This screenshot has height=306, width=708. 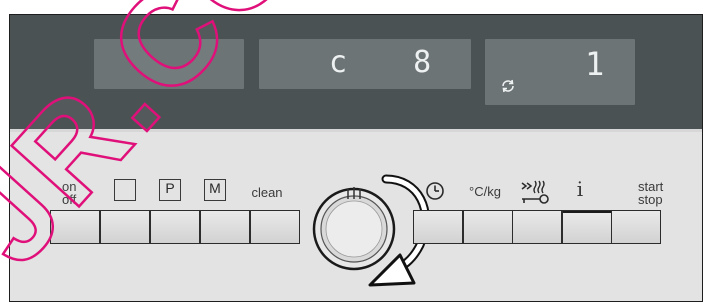 I want to click on panel-separator, so click(x=356, y=130).